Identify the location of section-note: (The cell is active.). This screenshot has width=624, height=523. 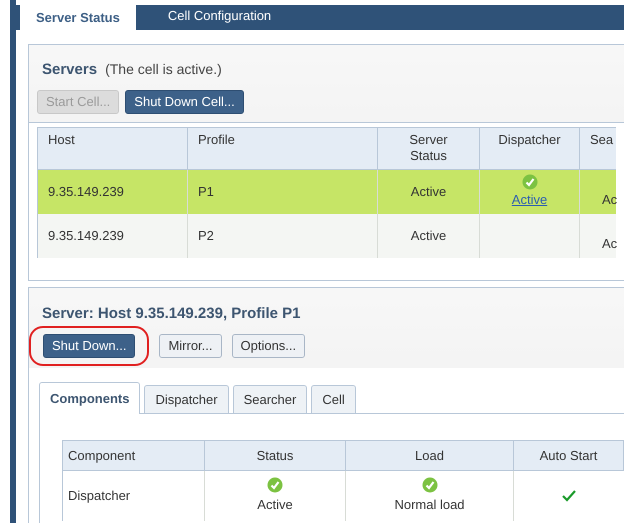
(163, 69).